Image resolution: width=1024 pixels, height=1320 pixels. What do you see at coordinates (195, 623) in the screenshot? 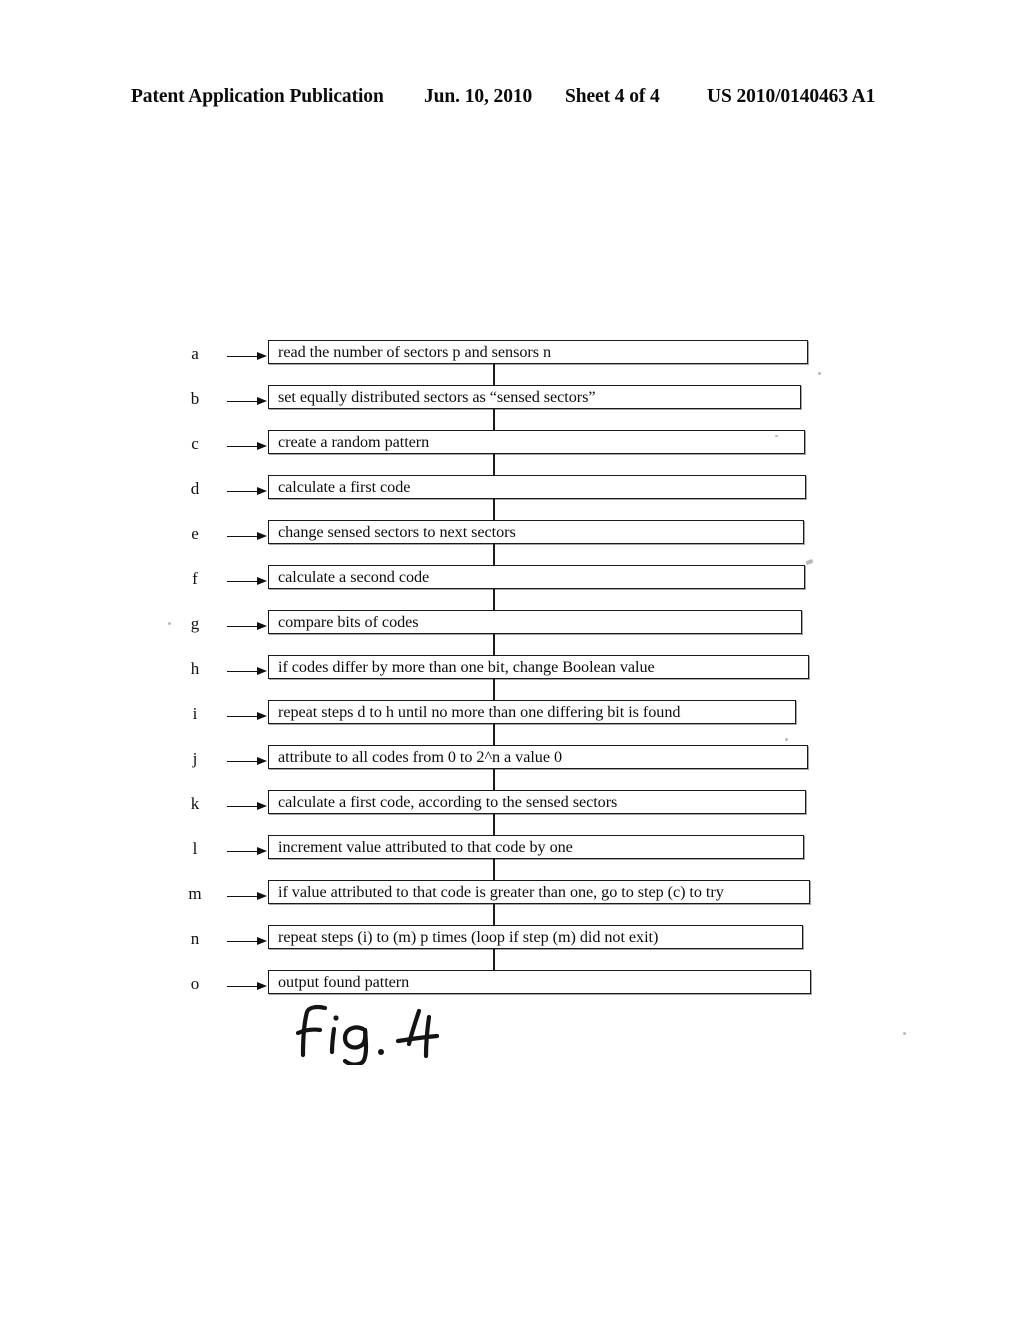
I see `step-letter-label: g` at bounding box center [195, 623].